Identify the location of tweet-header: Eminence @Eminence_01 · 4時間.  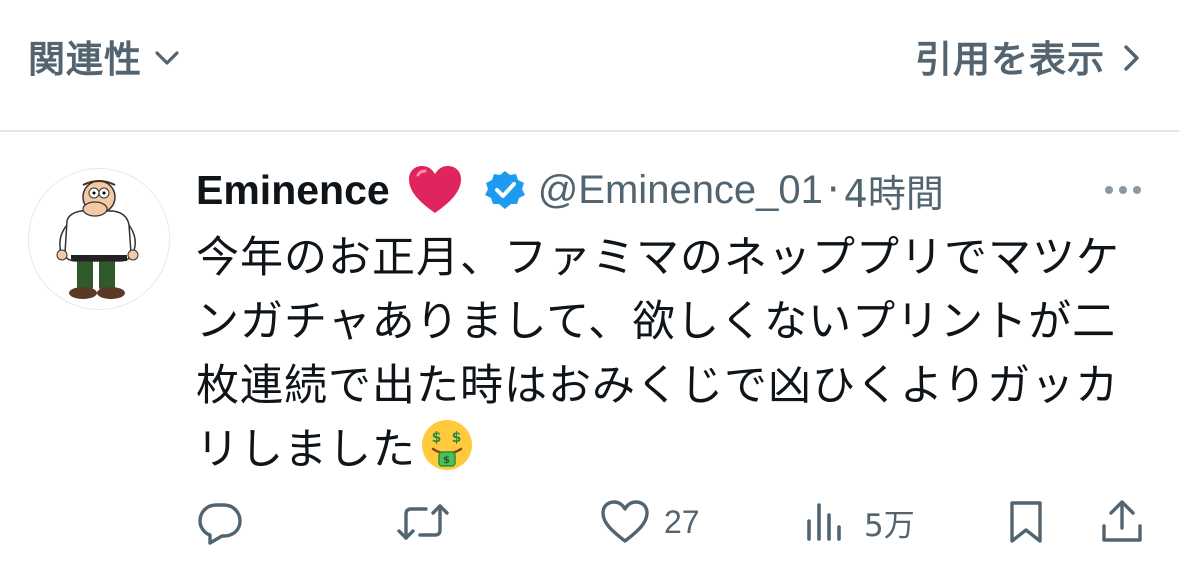
(570, 190).